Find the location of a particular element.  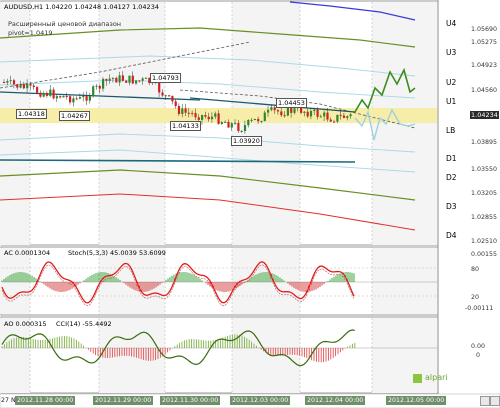

stoch-level-20: 20 is located at coordinates (475, 297).